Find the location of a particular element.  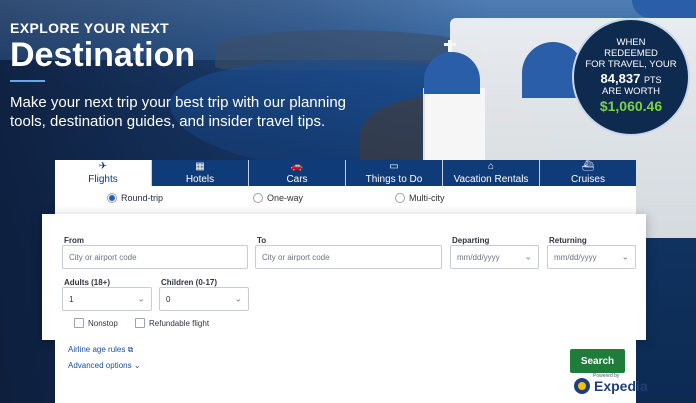

from-label: From is located at coordinates (74, 240).